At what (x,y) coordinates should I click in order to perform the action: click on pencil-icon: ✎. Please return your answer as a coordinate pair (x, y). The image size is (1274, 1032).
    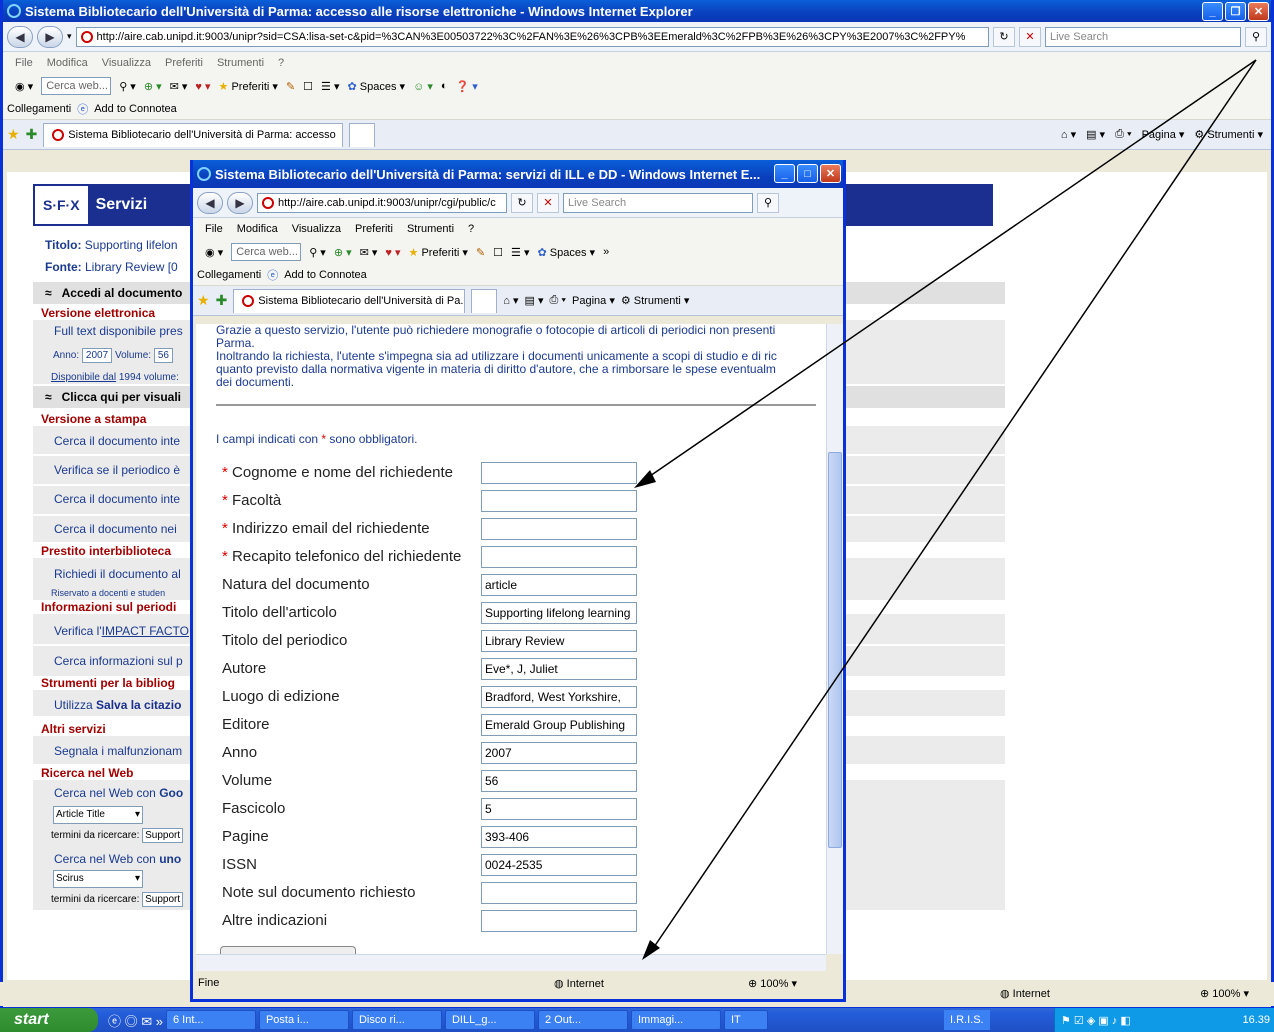
    Looking at the image, I should click on (480, 252).